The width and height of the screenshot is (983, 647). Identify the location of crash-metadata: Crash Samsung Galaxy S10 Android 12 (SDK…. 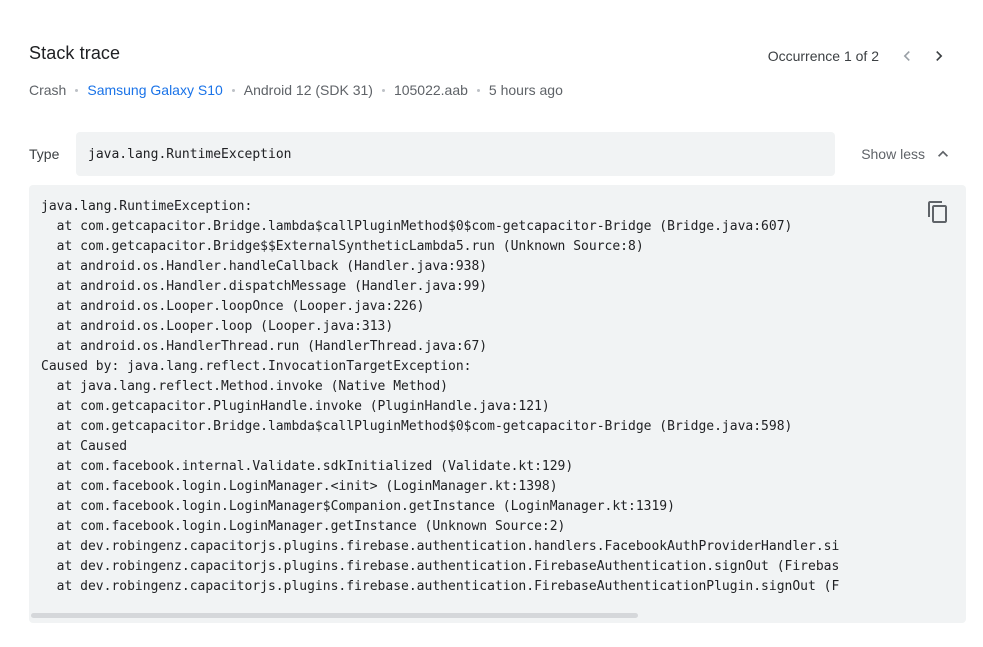
(296, 90).